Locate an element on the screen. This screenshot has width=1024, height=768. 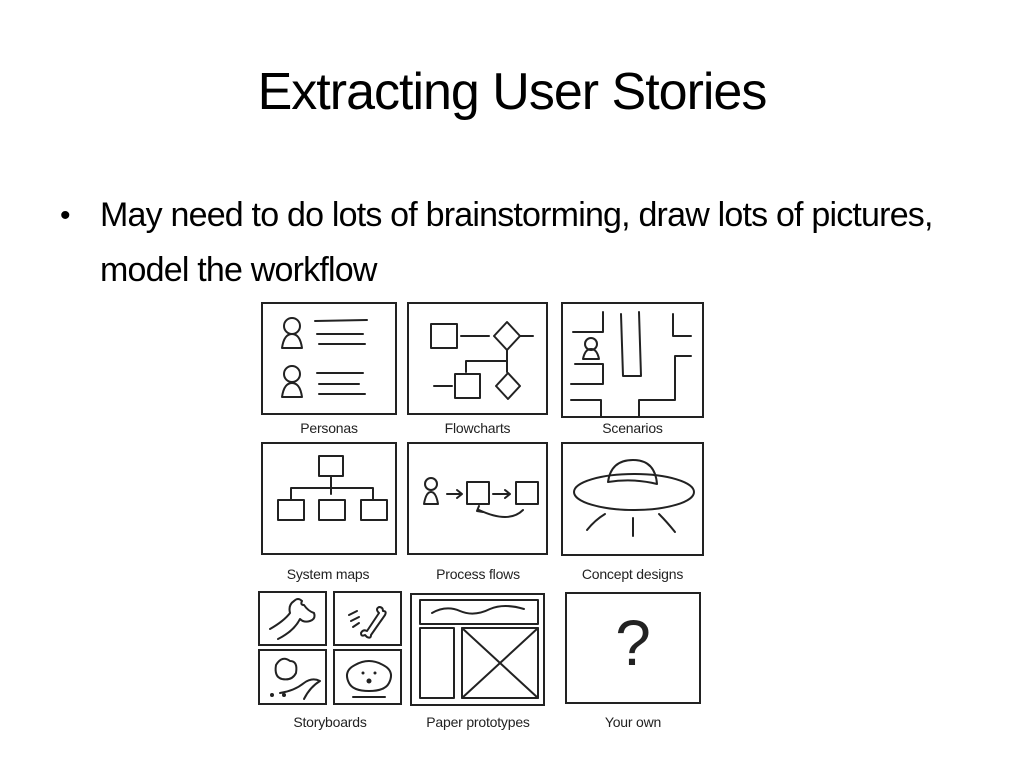
tile-flowcharts is located at coordinates (477, 358).